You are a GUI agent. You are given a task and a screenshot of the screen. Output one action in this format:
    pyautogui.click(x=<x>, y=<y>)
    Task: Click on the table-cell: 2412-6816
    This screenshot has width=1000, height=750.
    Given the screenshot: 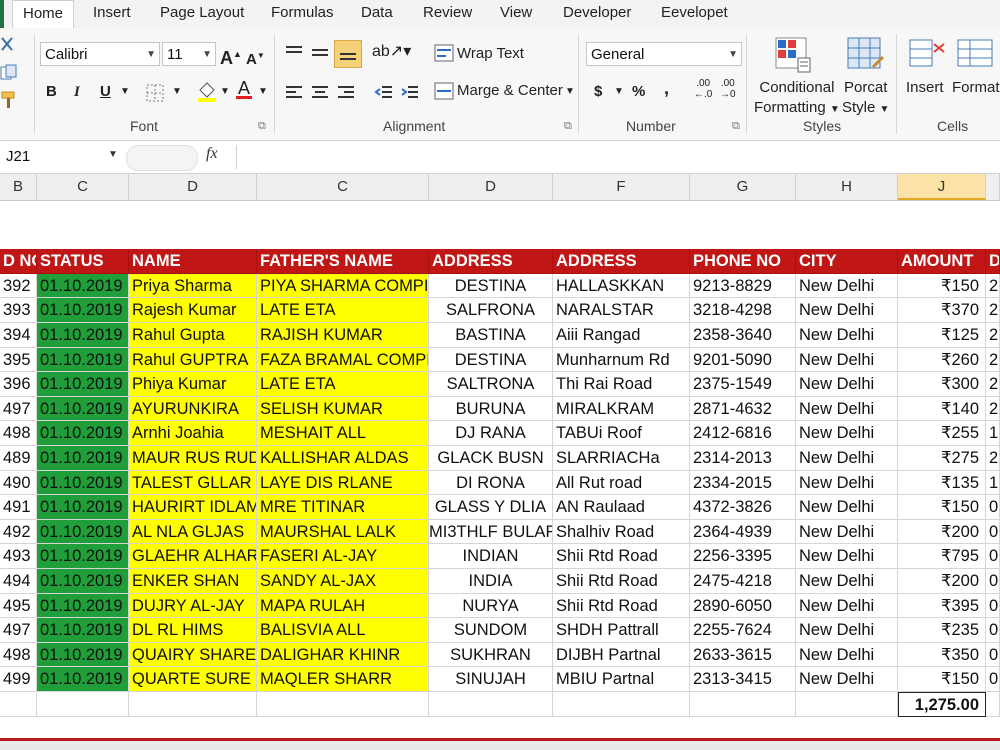 What is the action you would take?
    pyautogui.click(x=743, y=433)
    